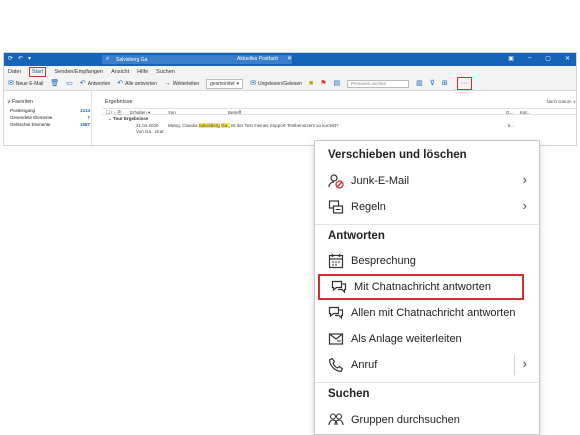  I want to click on subject-prefix: Mwsg. Claudia, so click(183, 125).